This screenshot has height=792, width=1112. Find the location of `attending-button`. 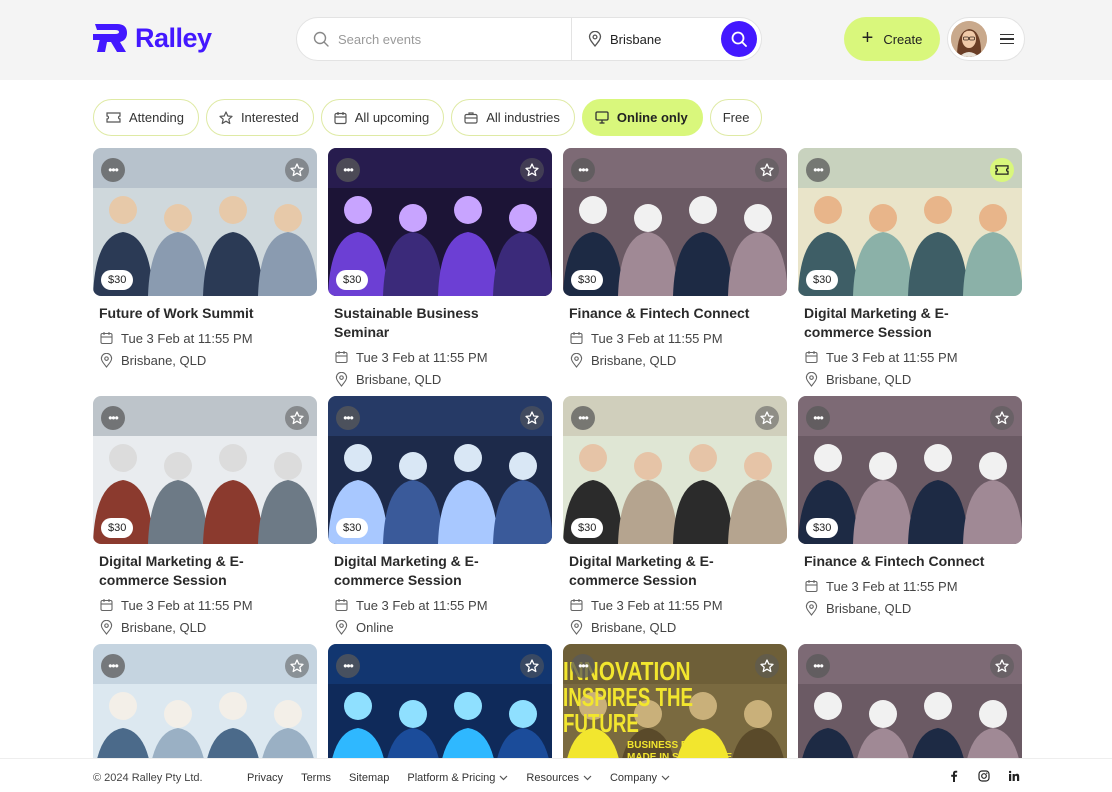

attending-button is located at coordinates (1002, 170).